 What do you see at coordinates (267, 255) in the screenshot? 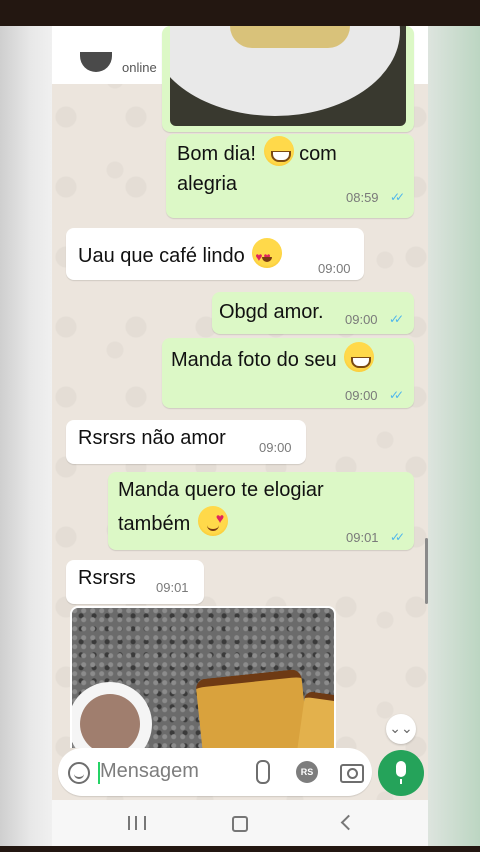
I see `heart-eyes-emoji` at bounding box center [267, 255].